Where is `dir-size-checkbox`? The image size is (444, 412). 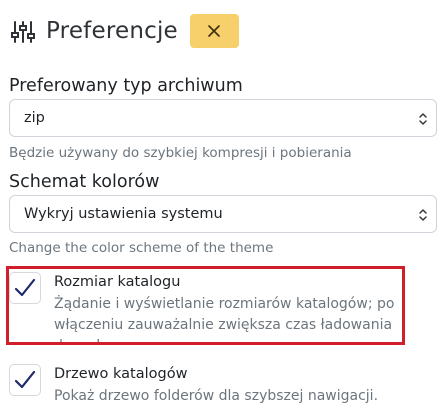
dir-size-checkbox is located at coordinates (25, 288).